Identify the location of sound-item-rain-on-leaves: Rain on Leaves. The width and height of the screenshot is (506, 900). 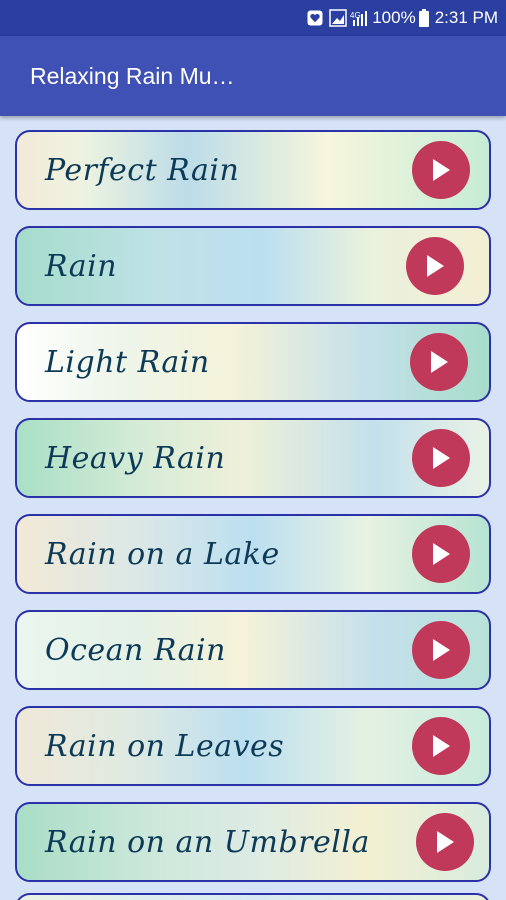
(253, 746).